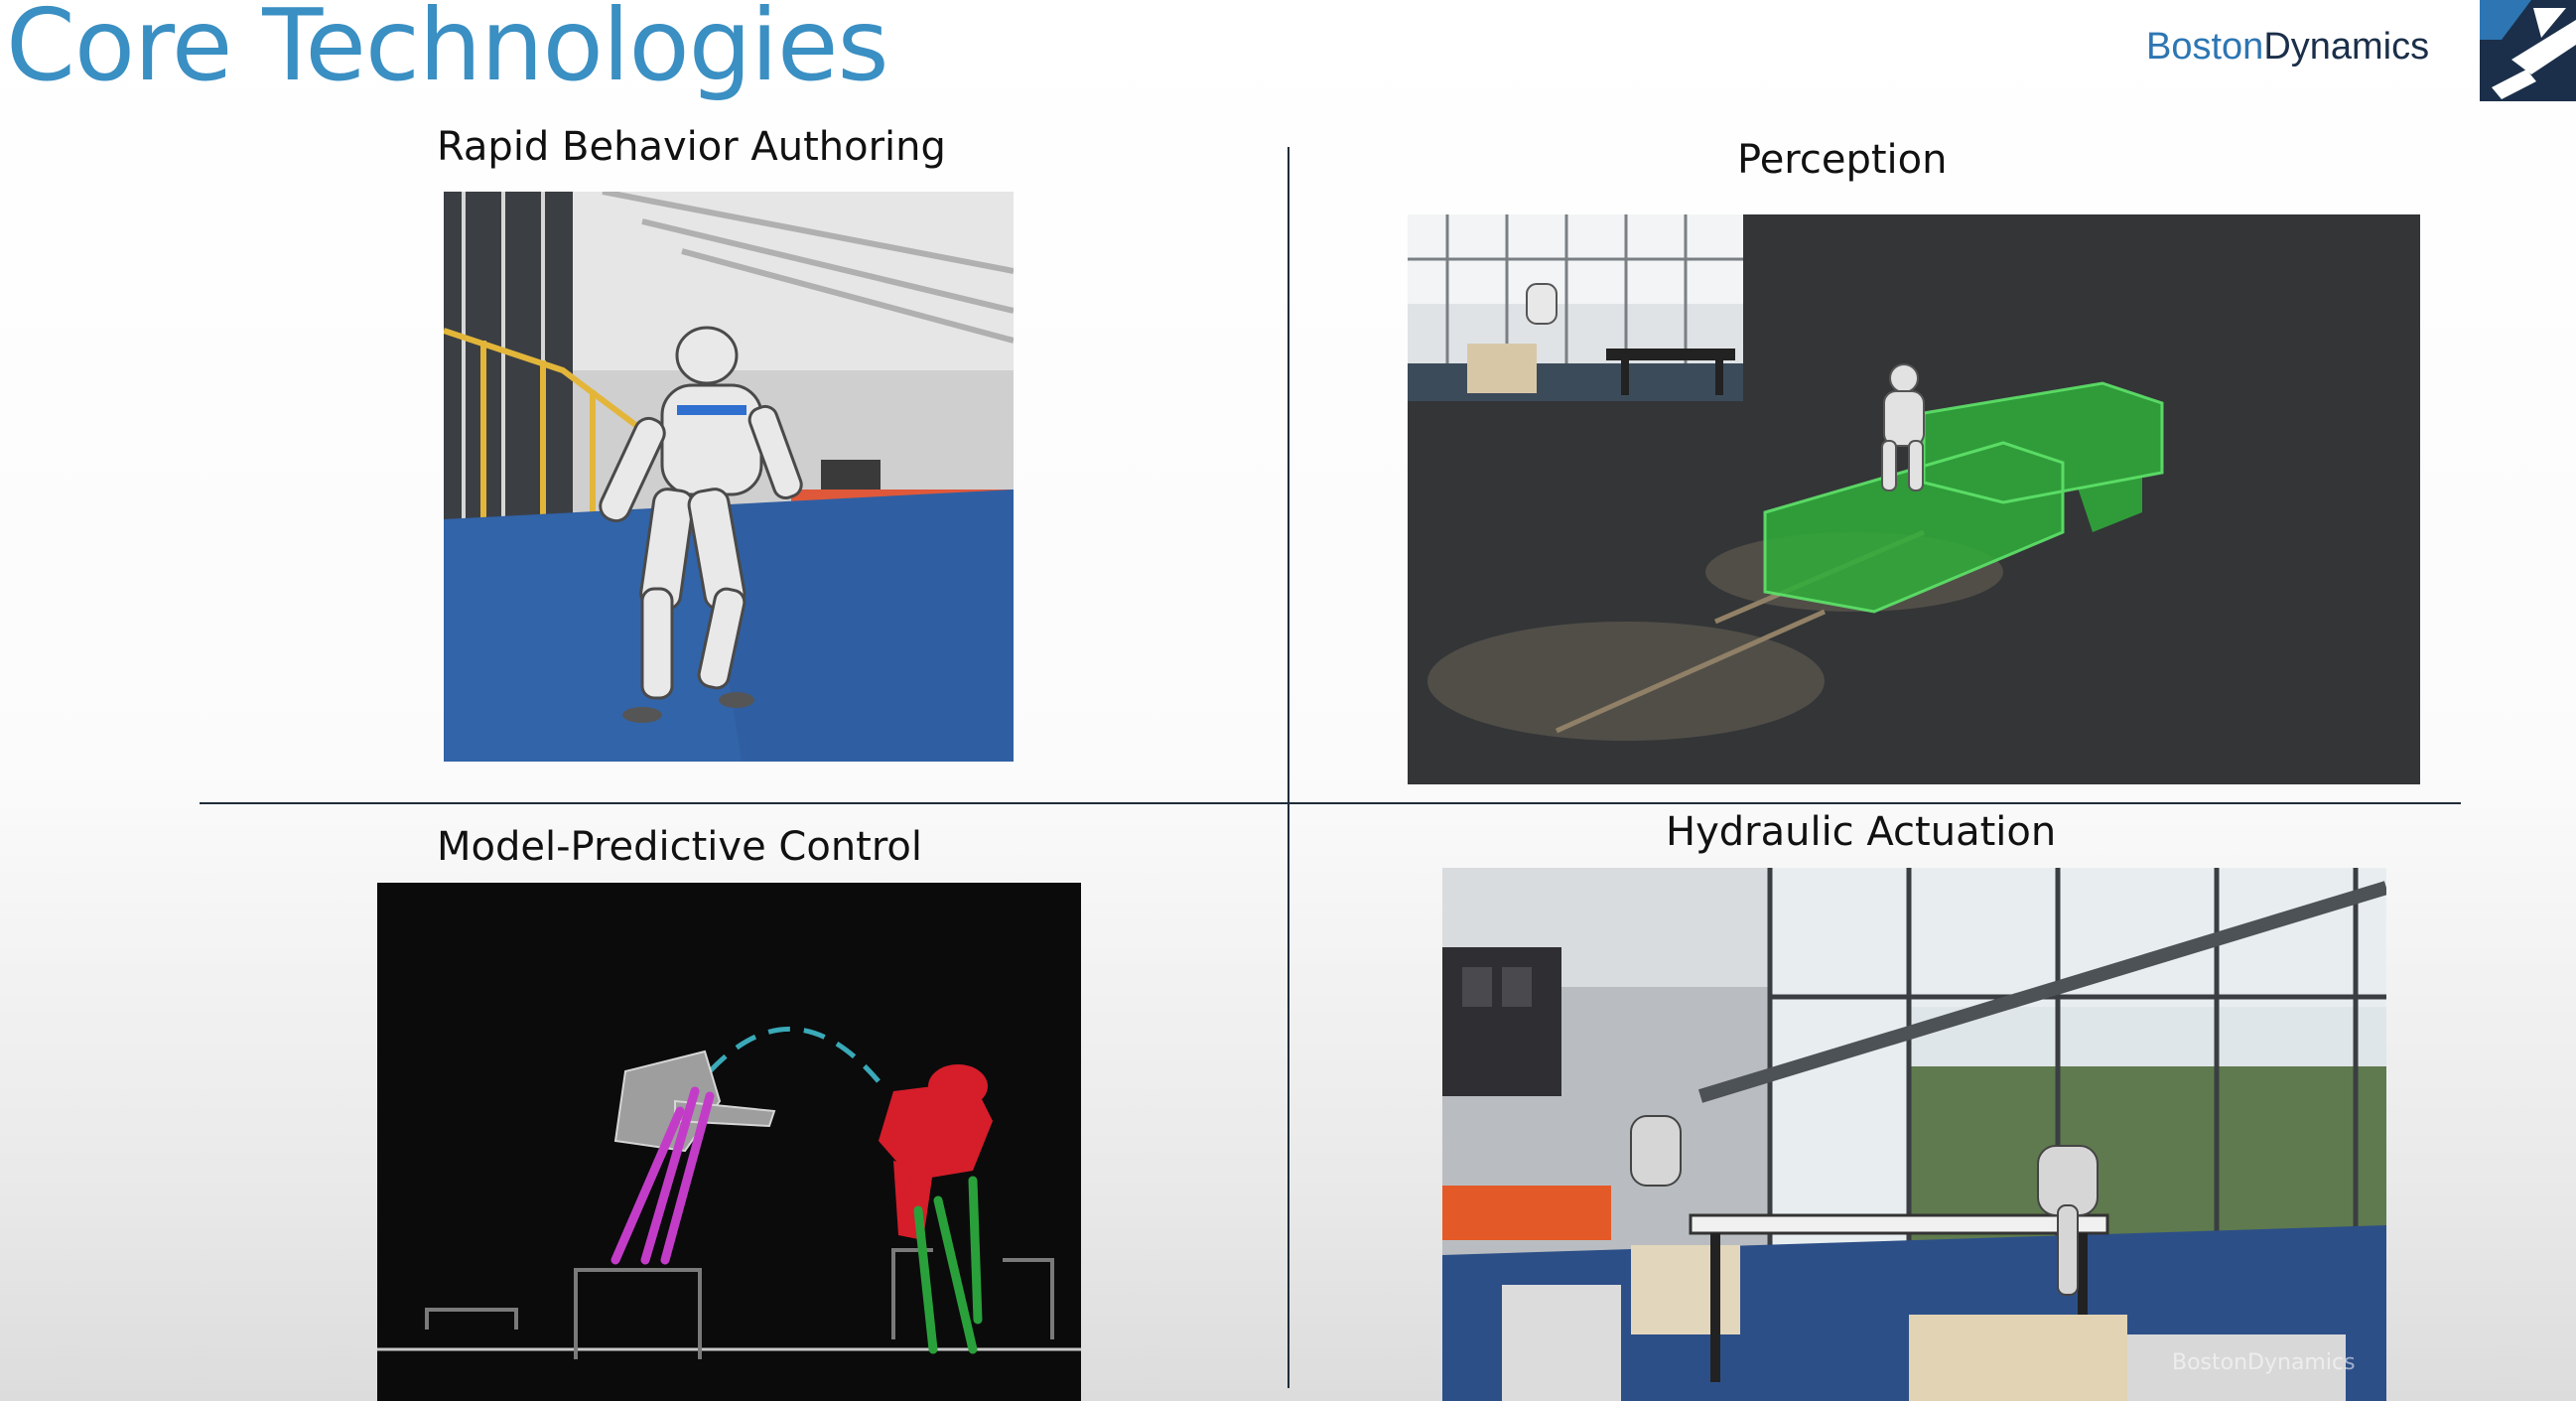 Image resolution: width=2576 pixels, height=1401 pixels. I want to click on caption-model-predictive-control: Model-Predictive Control, so click(680, 847).